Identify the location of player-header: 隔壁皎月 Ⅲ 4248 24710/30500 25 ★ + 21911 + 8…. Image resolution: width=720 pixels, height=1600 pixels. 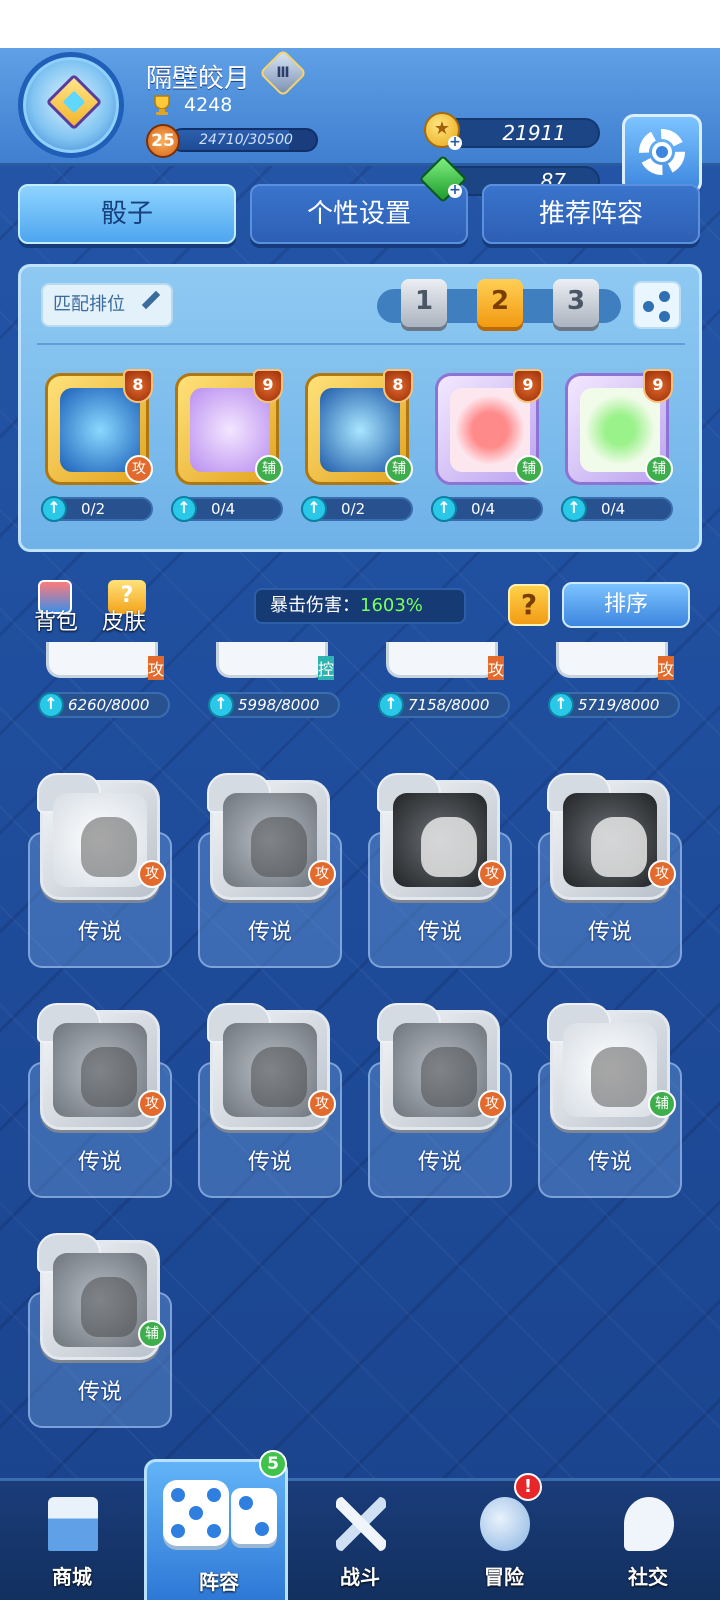
(360, 126).